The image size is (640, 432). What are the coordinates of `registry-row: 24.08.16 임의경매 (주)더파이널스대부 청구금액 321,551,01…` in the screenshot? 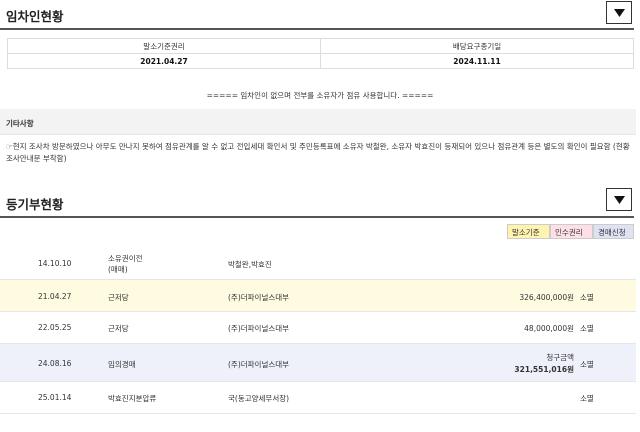 It's located at (318, 363).